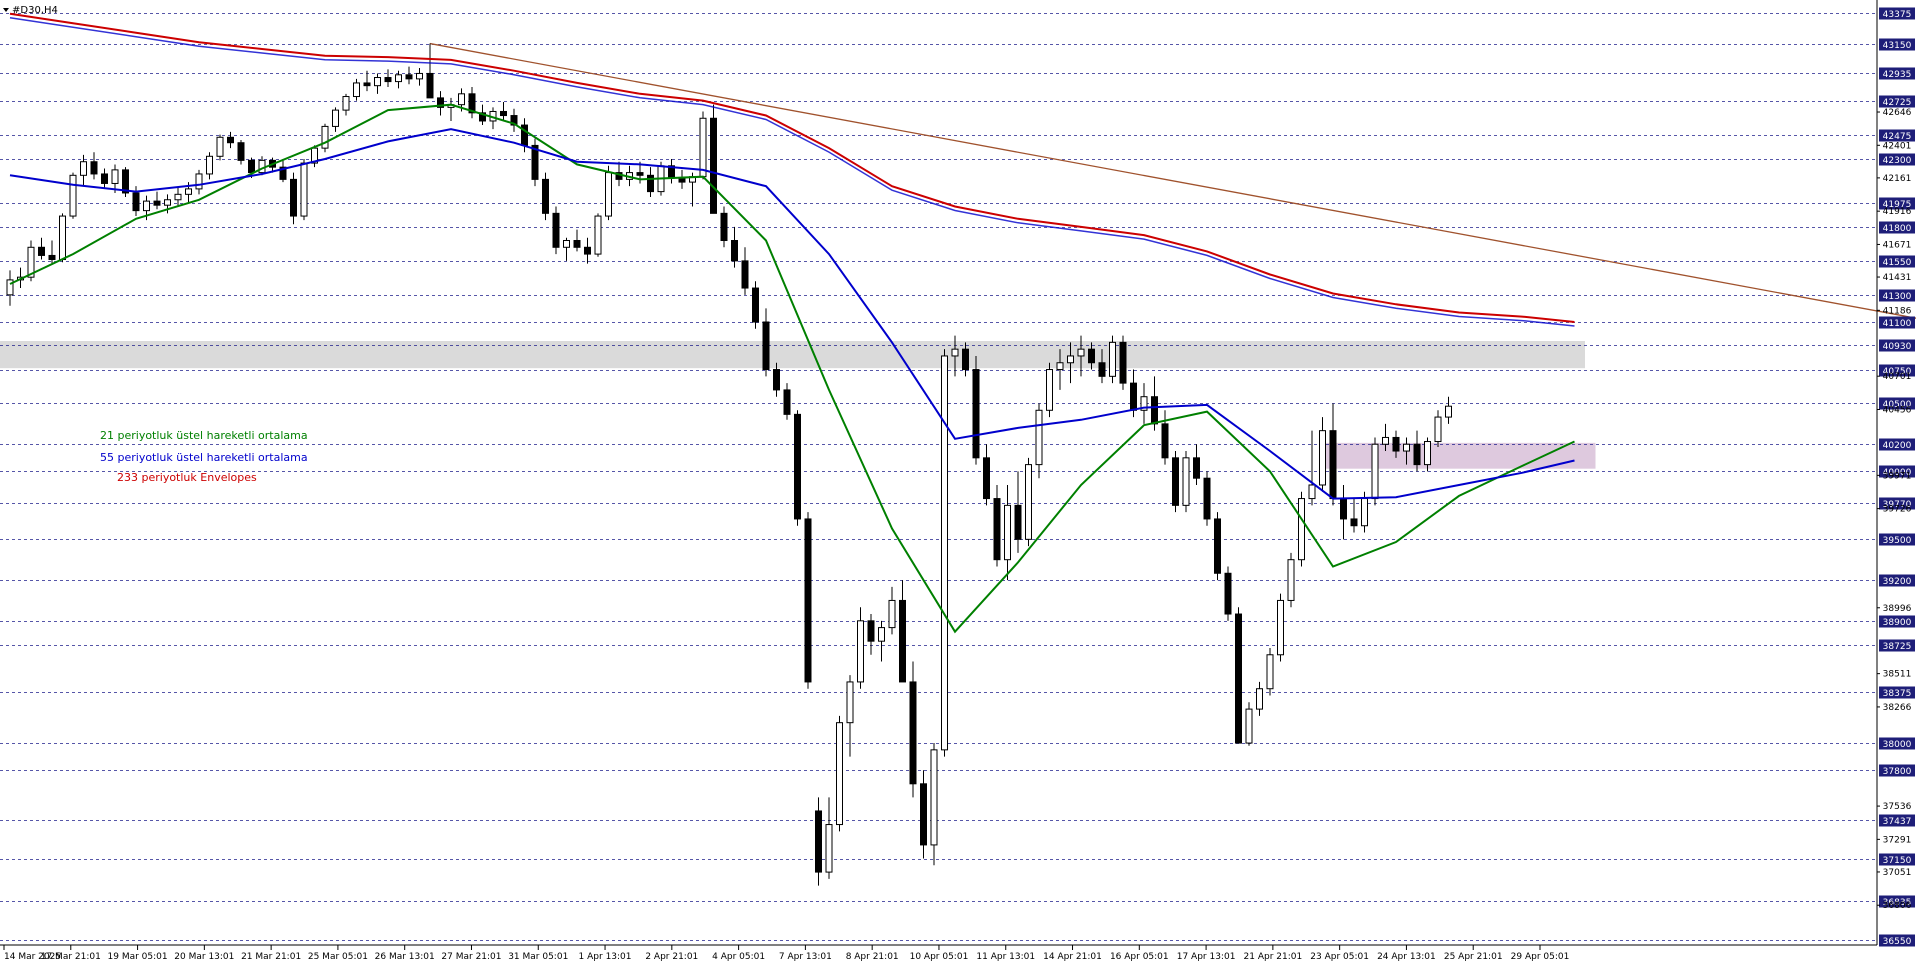 Image resolution: width=1916 pixels, height=963 pixels. Describe the element at coordinates (1897, 510) in the screenshot. I see `minor-price-label: 39726` at that location.